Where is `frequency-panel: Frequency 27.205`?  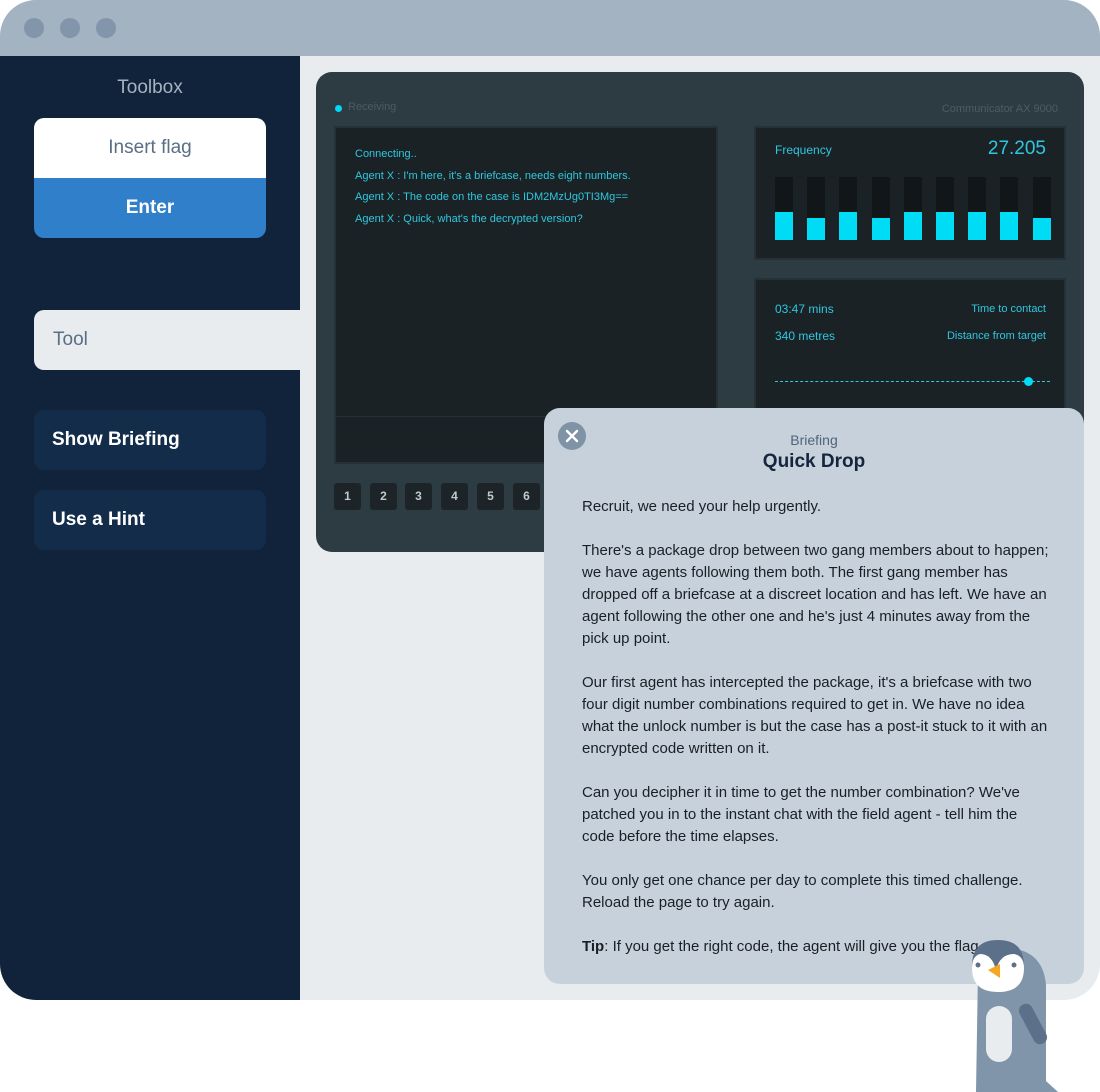
frequency-panel: Frequency 27.205 is located at coordinates (910, 193).